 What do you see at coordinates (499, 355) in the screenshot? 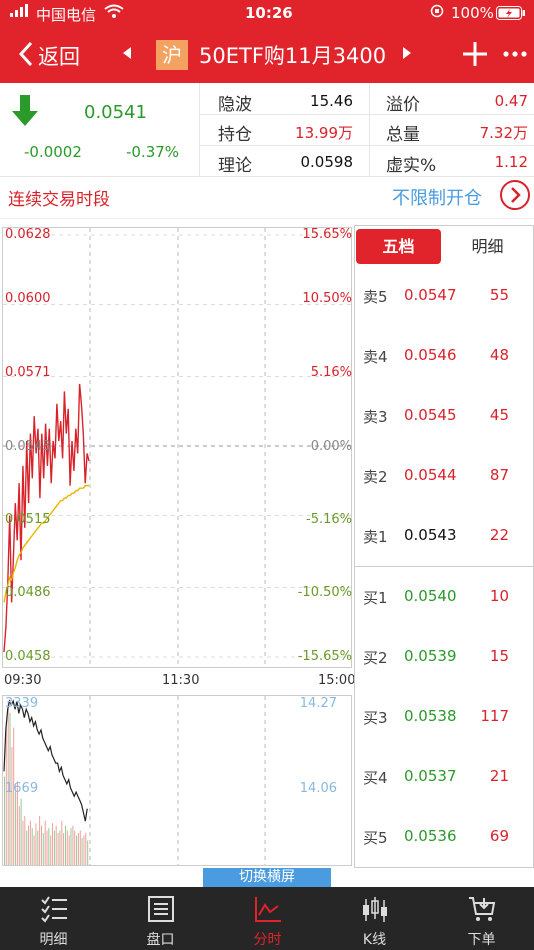
I see `ask-volume: 48` at bounding box center [499, 355].